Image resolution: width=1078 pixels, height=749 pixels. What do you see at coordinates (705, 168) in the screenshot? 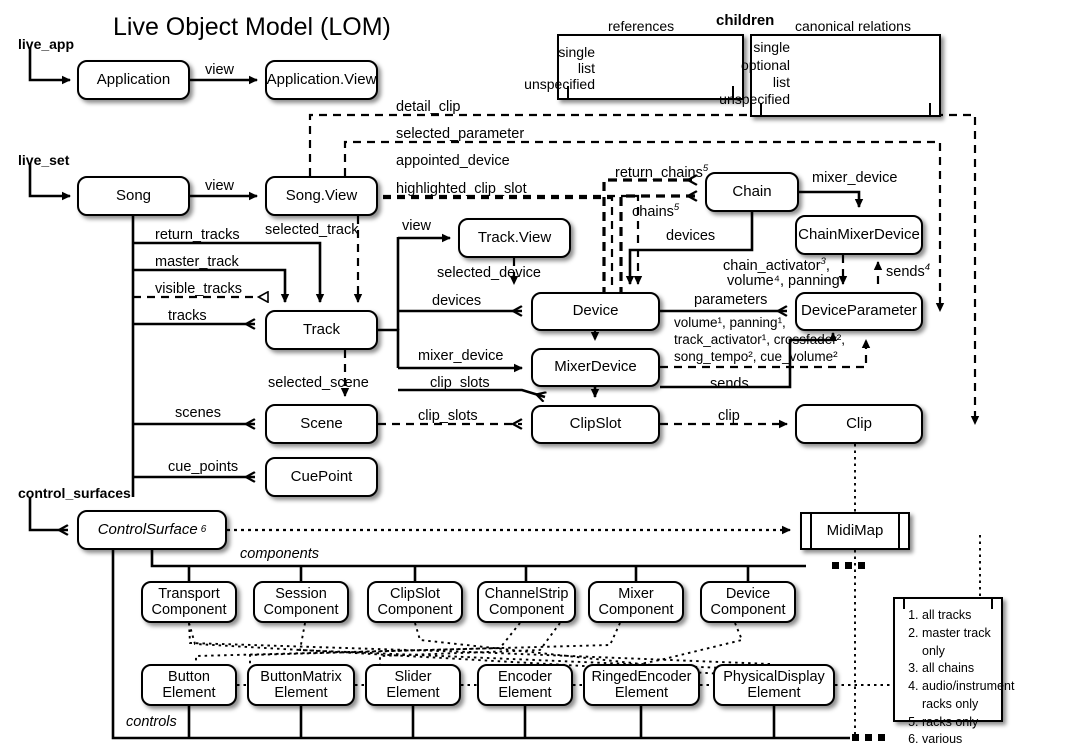
I see `edge-label-sup: 5` at bounding box center [705, 168].